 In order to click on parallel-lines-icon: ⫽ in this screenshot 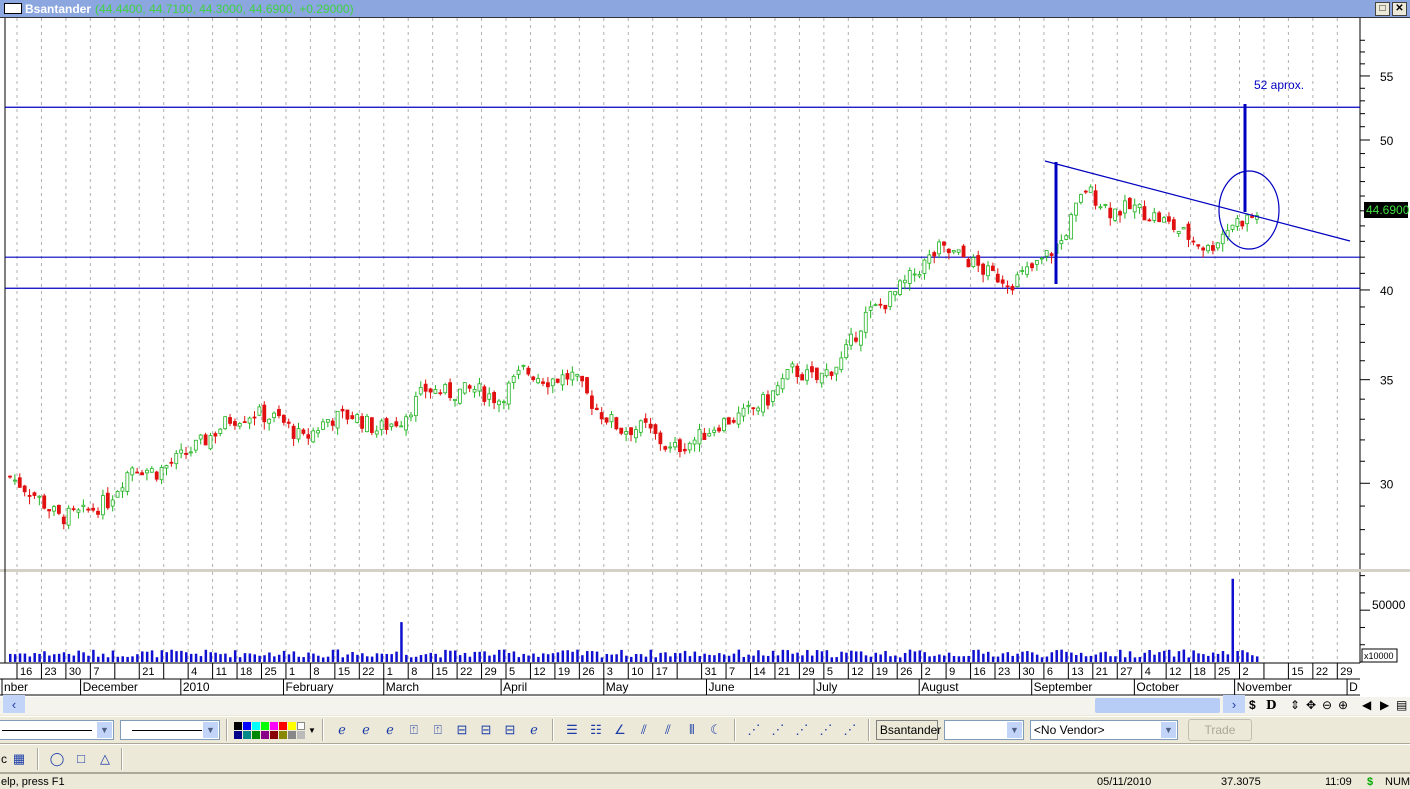, I will do `click(668, 730)`.